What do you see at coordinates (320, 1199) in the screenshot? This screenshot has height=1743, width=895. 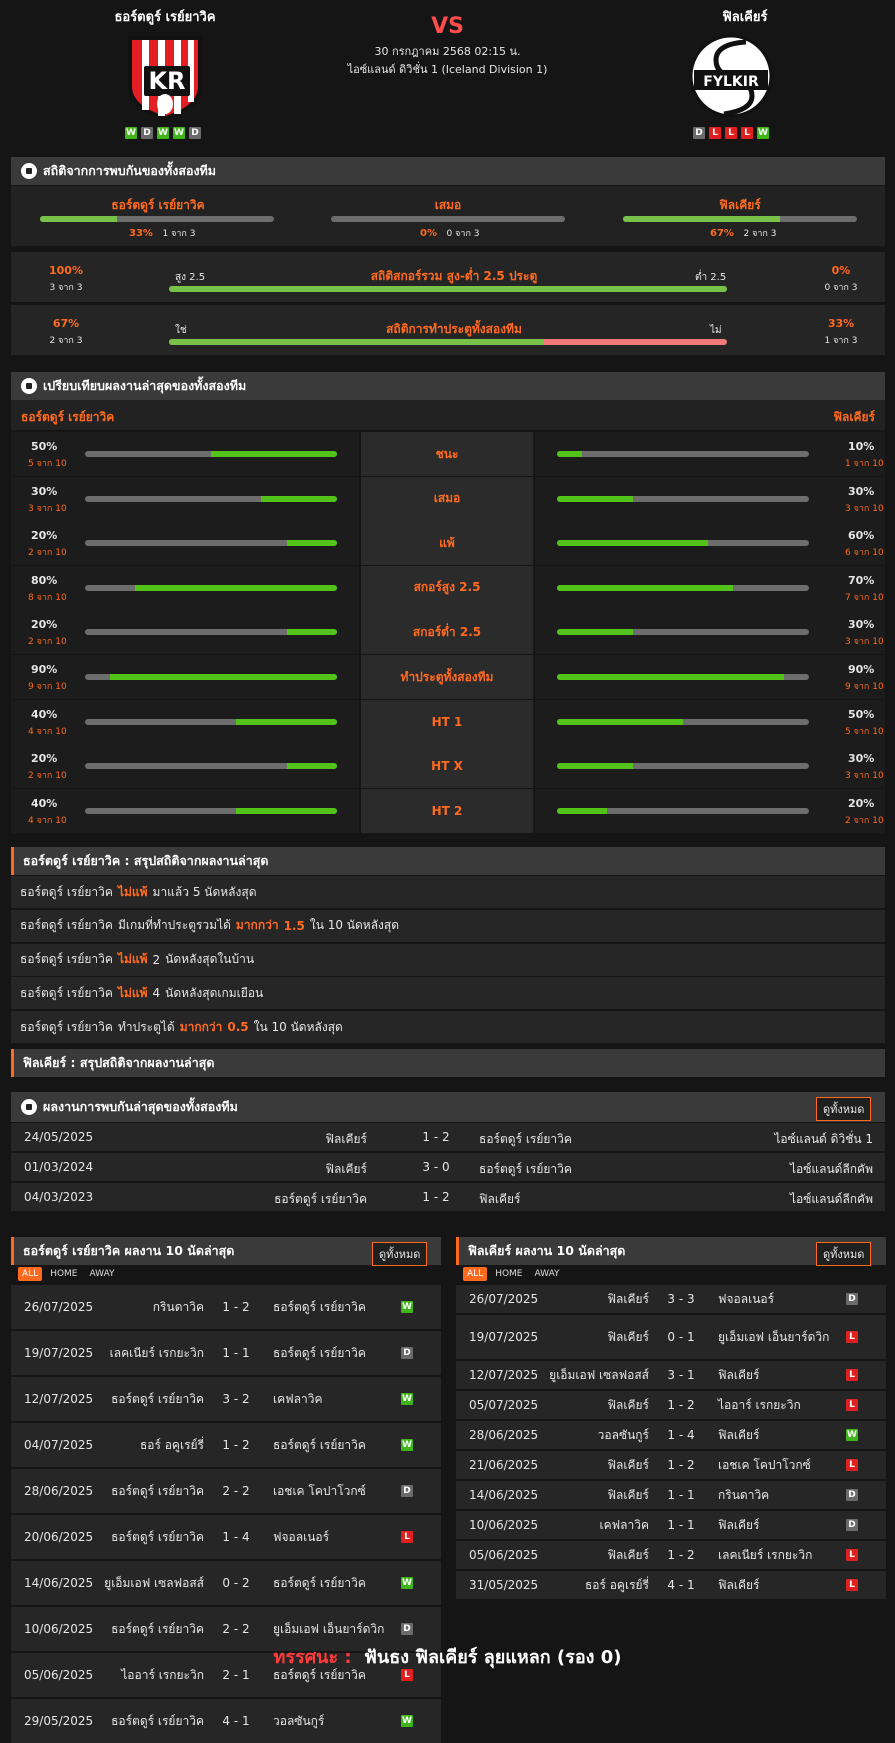 I see `h2h-home: ธอร์ตดูร์ เรย์ยาวิค` at bounding box center [320, 1199].